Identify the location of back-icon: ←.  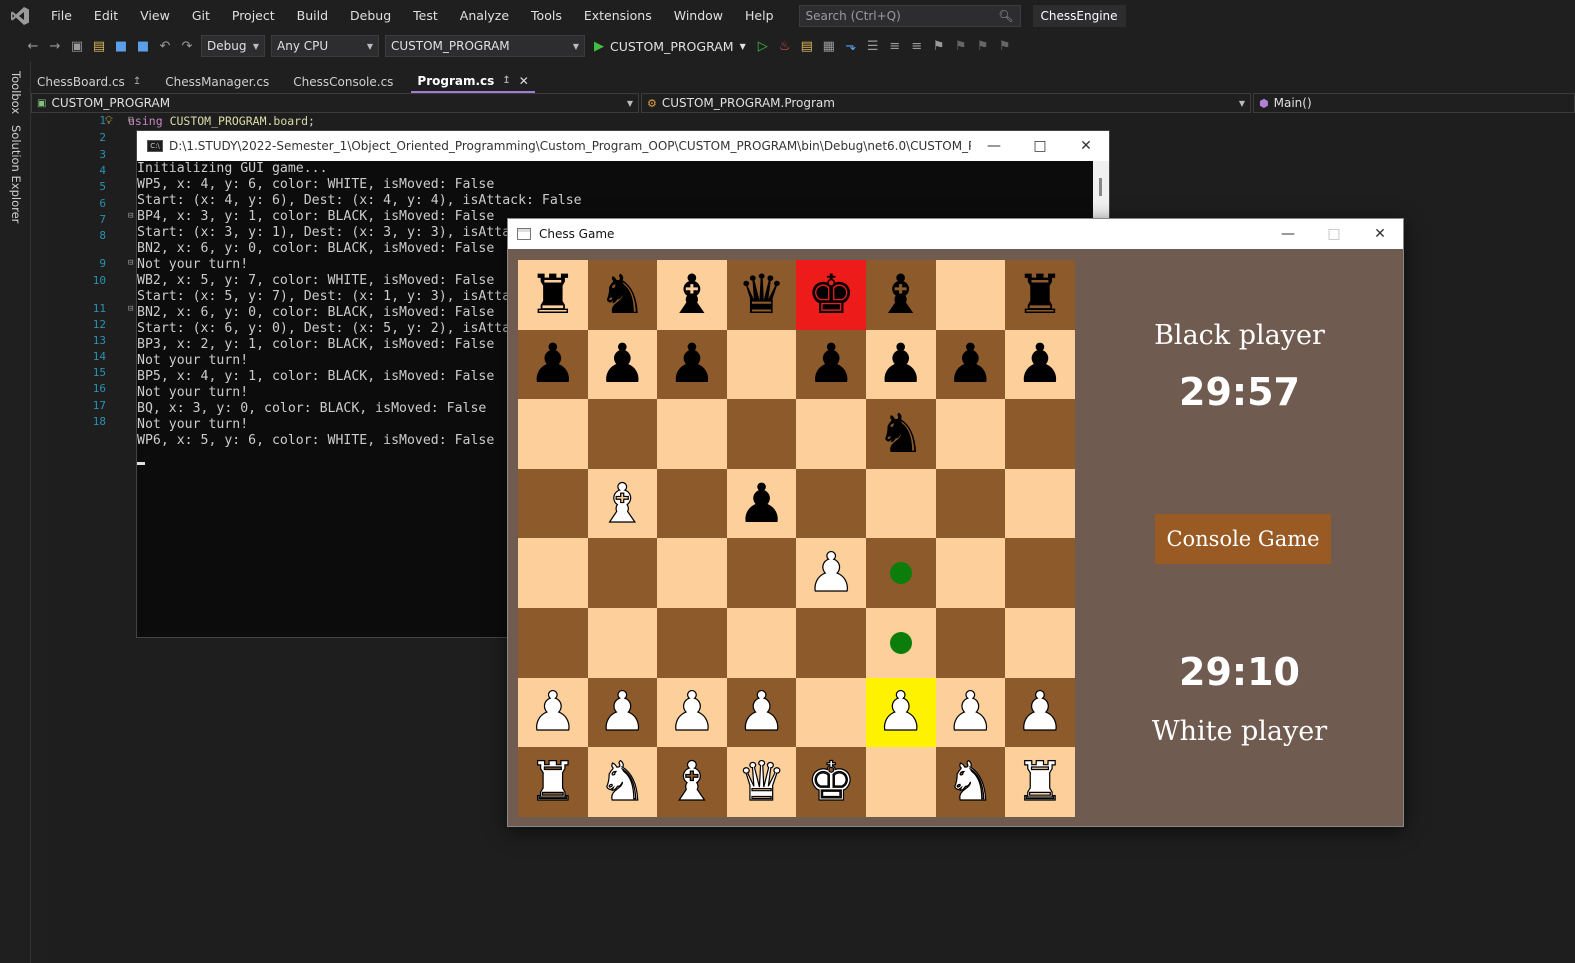
(33, 46).